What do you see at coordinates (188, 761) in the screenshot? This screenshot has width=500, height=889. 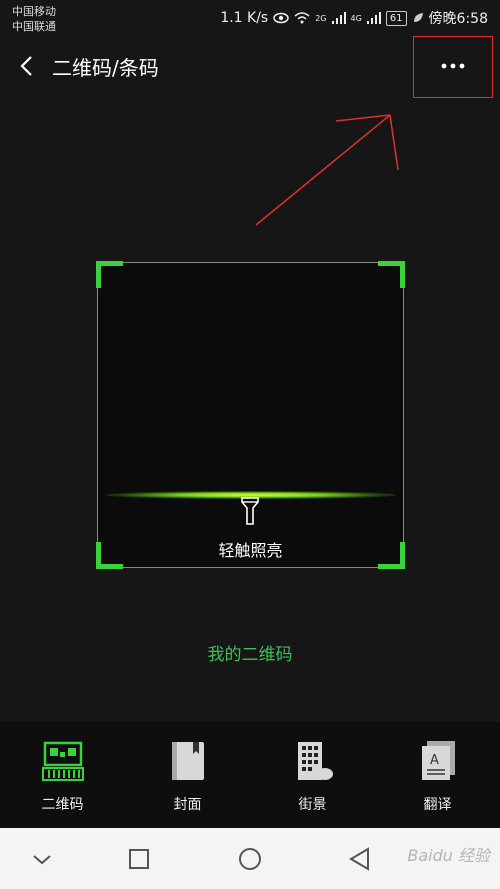 I see `book-cover-icon` at bounding box center [188, 761].